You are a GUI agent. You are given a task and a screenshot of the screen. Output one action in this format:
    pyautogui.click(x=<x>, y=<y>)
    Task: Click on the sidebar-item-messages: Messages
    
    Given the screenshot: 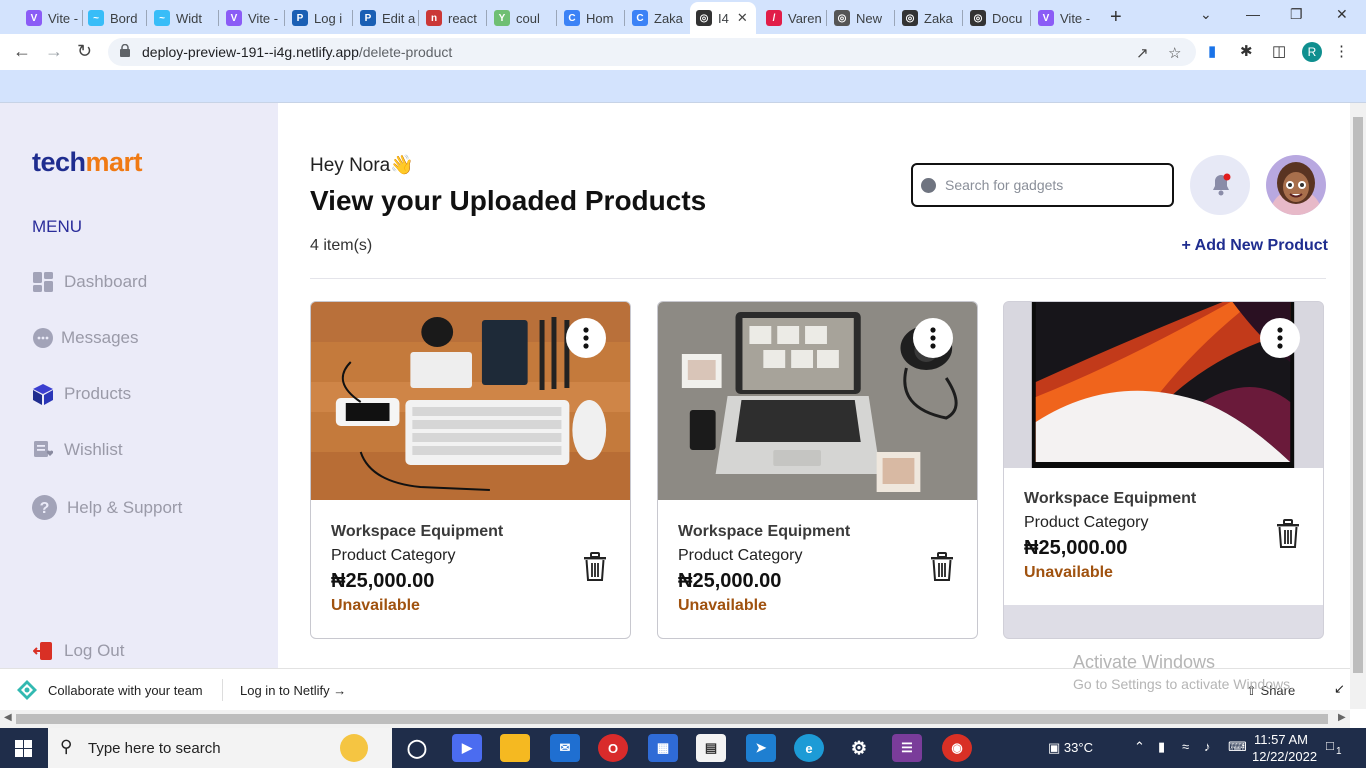 What is the action you would take?
    pyautogui.click(x=85, y=338)
    